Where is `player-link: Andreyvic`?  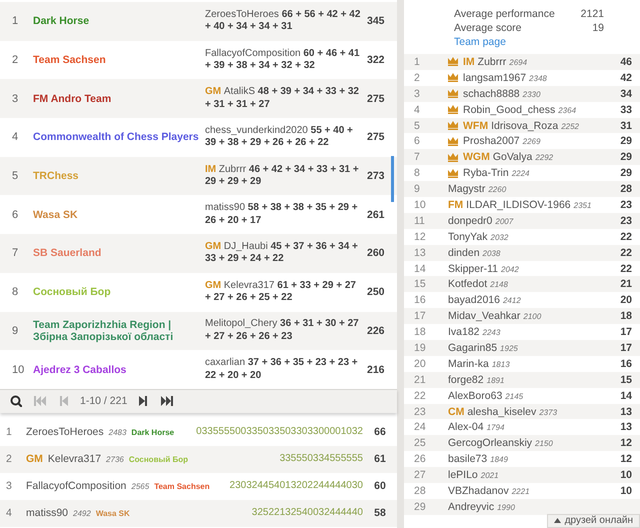
player-link: Andreyvic is located at coordinates (471, 506).